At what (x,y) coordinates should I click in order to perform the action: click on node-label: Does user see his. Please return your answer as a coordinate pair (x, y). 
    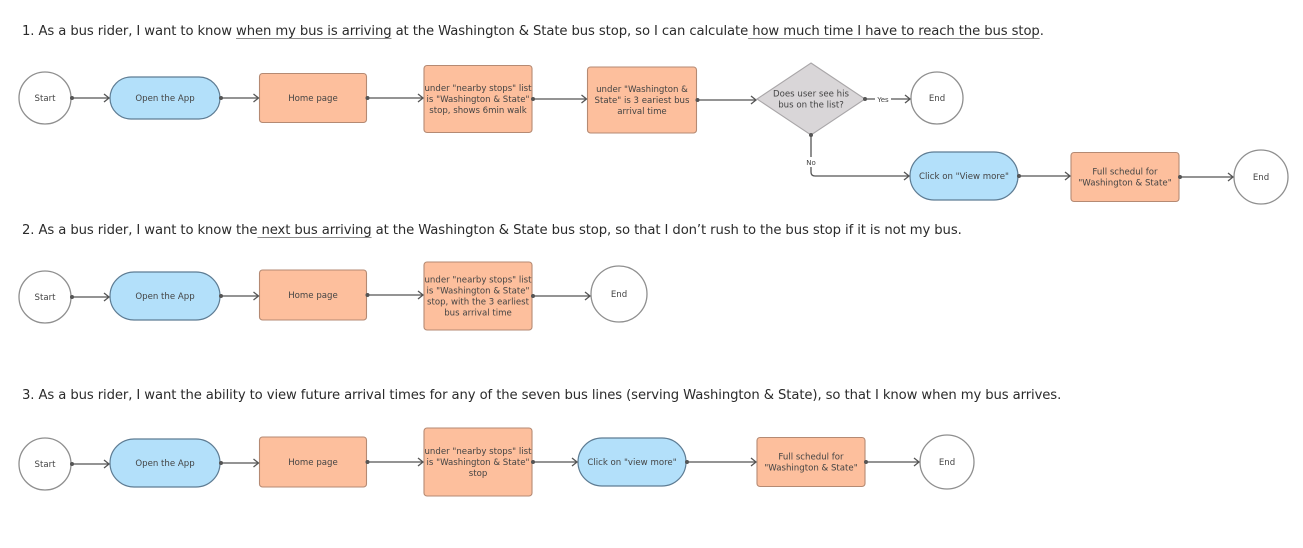
    Looking at the image, I should click on (811, 95).